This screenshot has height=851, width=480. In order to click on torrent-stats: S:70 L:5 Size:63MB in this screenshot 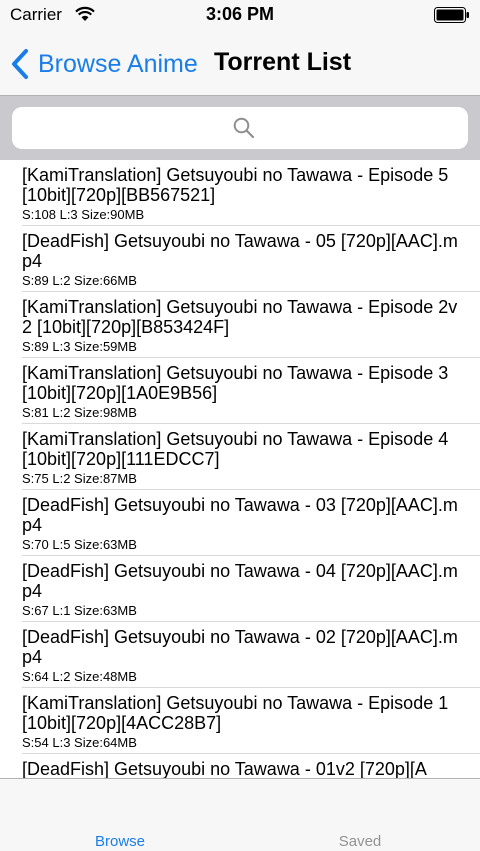, I will do `click(79, 544)`.